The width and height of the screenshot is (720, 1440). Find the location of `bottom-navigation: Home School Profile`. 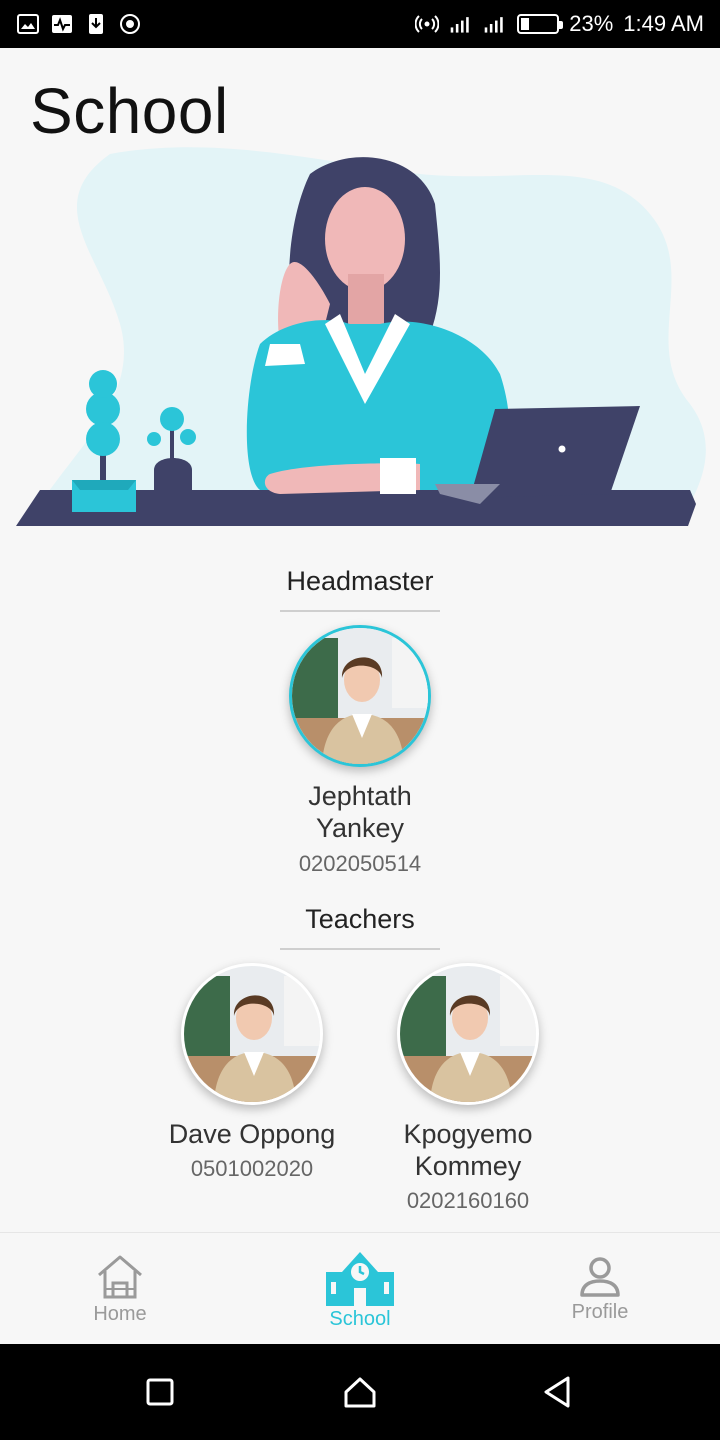

bottom-navigation: Home School Profile is located at coordinates (360, 1288).